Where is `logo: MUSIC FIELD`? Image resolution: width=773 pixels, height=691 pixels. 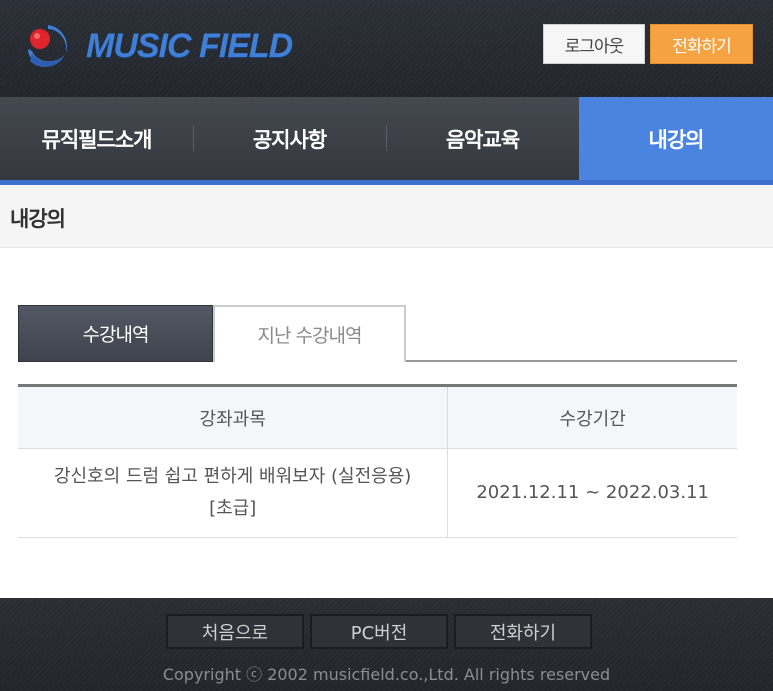 logo: MUSIC FIELD is located at coordinates (155, 46).